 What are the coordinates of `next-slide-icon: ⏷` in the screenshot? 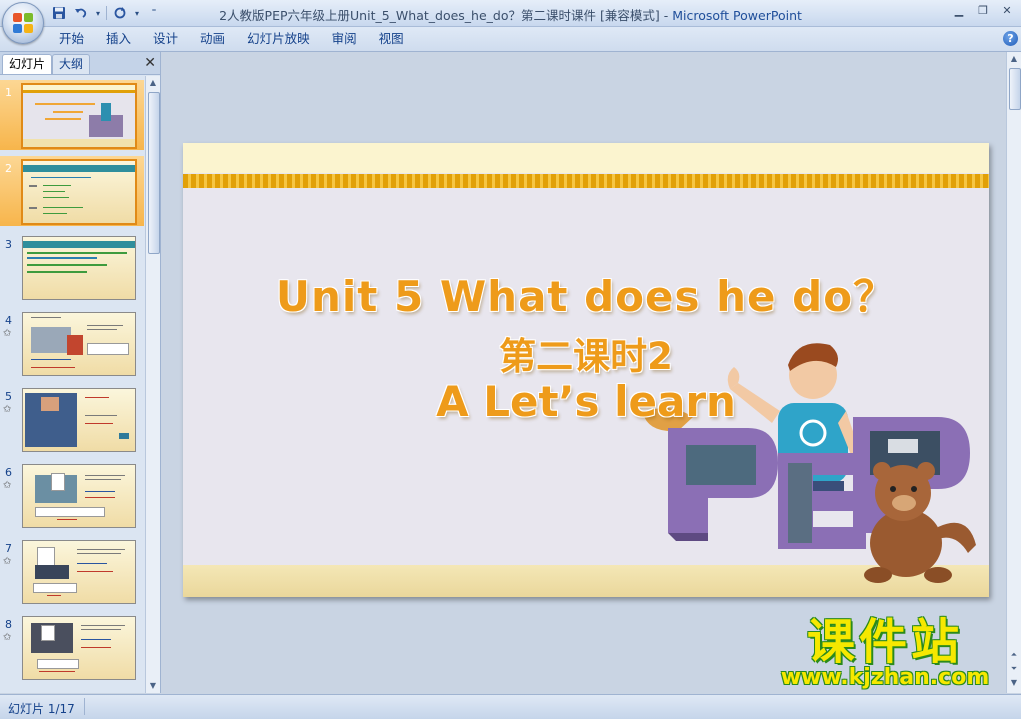 It's located at (1014, 669).